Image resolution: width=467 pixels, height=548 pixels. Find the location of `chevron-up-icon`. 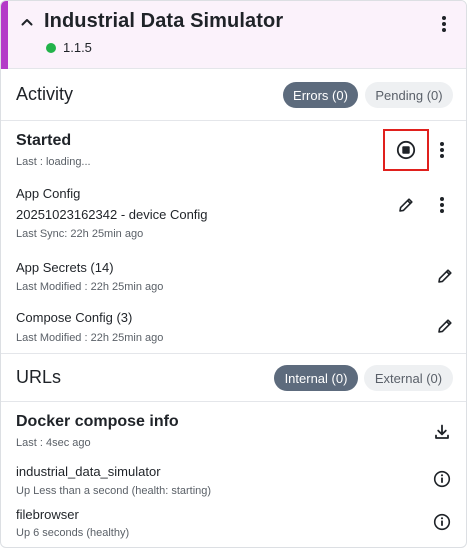

chevron-up-icon is located at coordinates (27, 22).